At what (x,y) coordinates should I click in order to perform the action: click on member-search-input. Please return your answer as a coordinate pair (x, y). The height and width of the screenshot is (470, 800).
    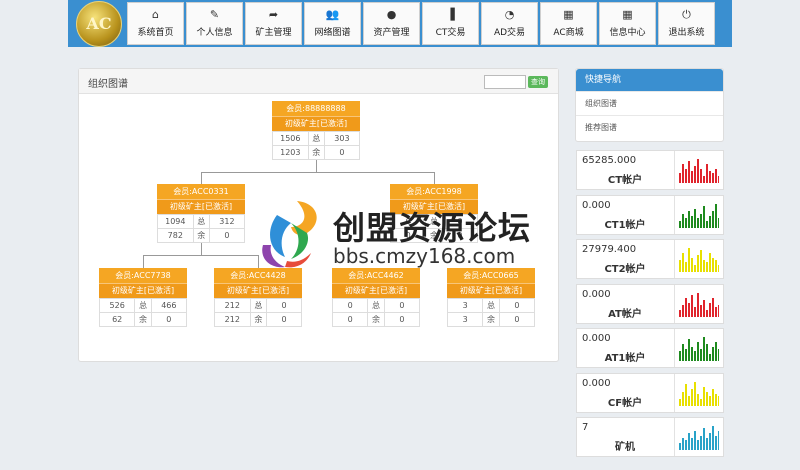
    Looking at the image, I should click on (505, 82).